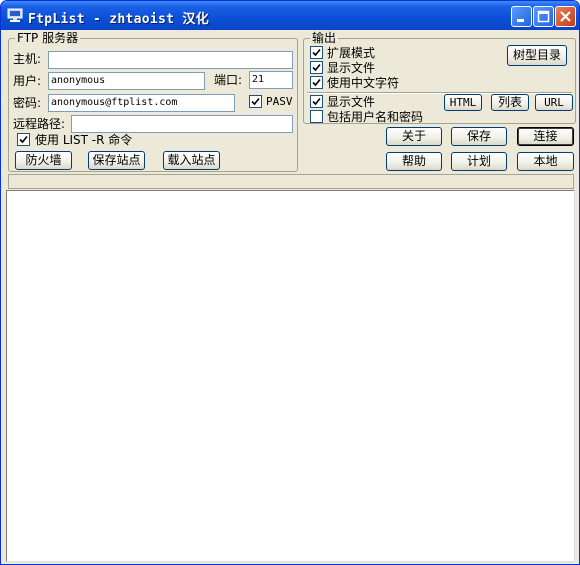 The width and height of the screenshot is (580, 565). Describe the element at coordinates (290, 15) in the screenshot. I see `title-bar: FtpList - zhtaoist 汉化` at that location.